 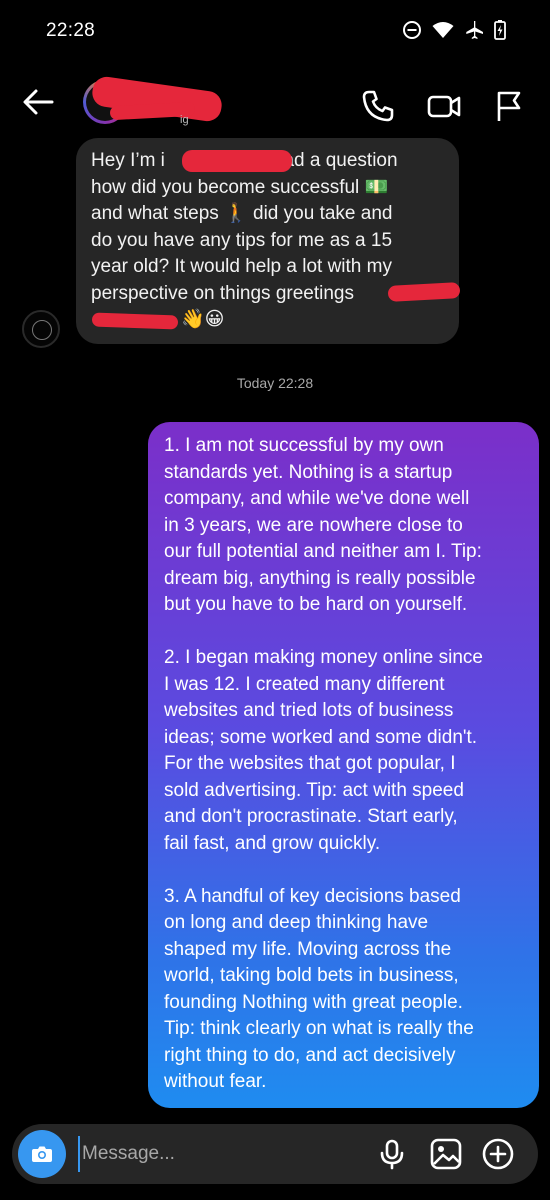 I want to click on message-composer, so click(x=275, y=1154).